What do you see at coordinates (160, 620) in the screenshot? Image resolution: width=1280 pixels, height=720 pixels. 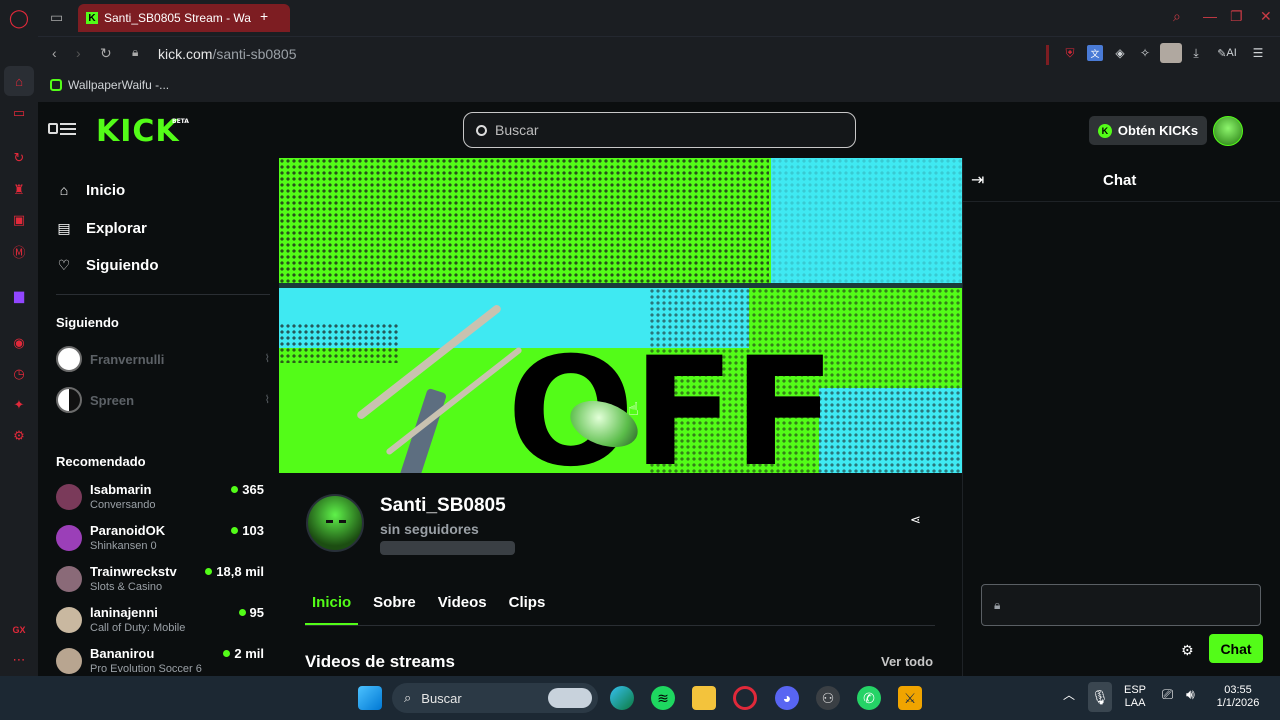 I see `recommended-item: laninajenni Call of Duty: Mobile 95` at bounding box center [160, 620].